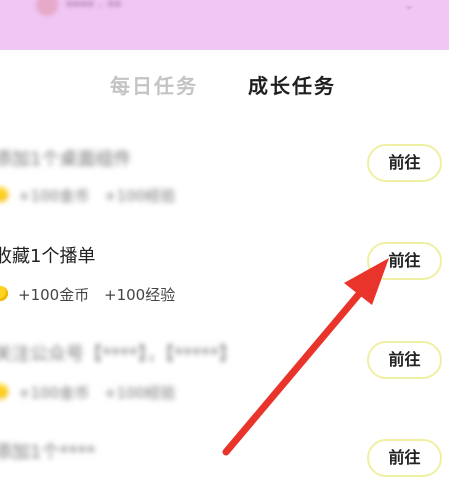 The image size is (449, 477). What do you see at coordinates (224, 25) in the screenshot?
I see `top-banner: **** · ** ⌄` at bounding box center [224, 25].